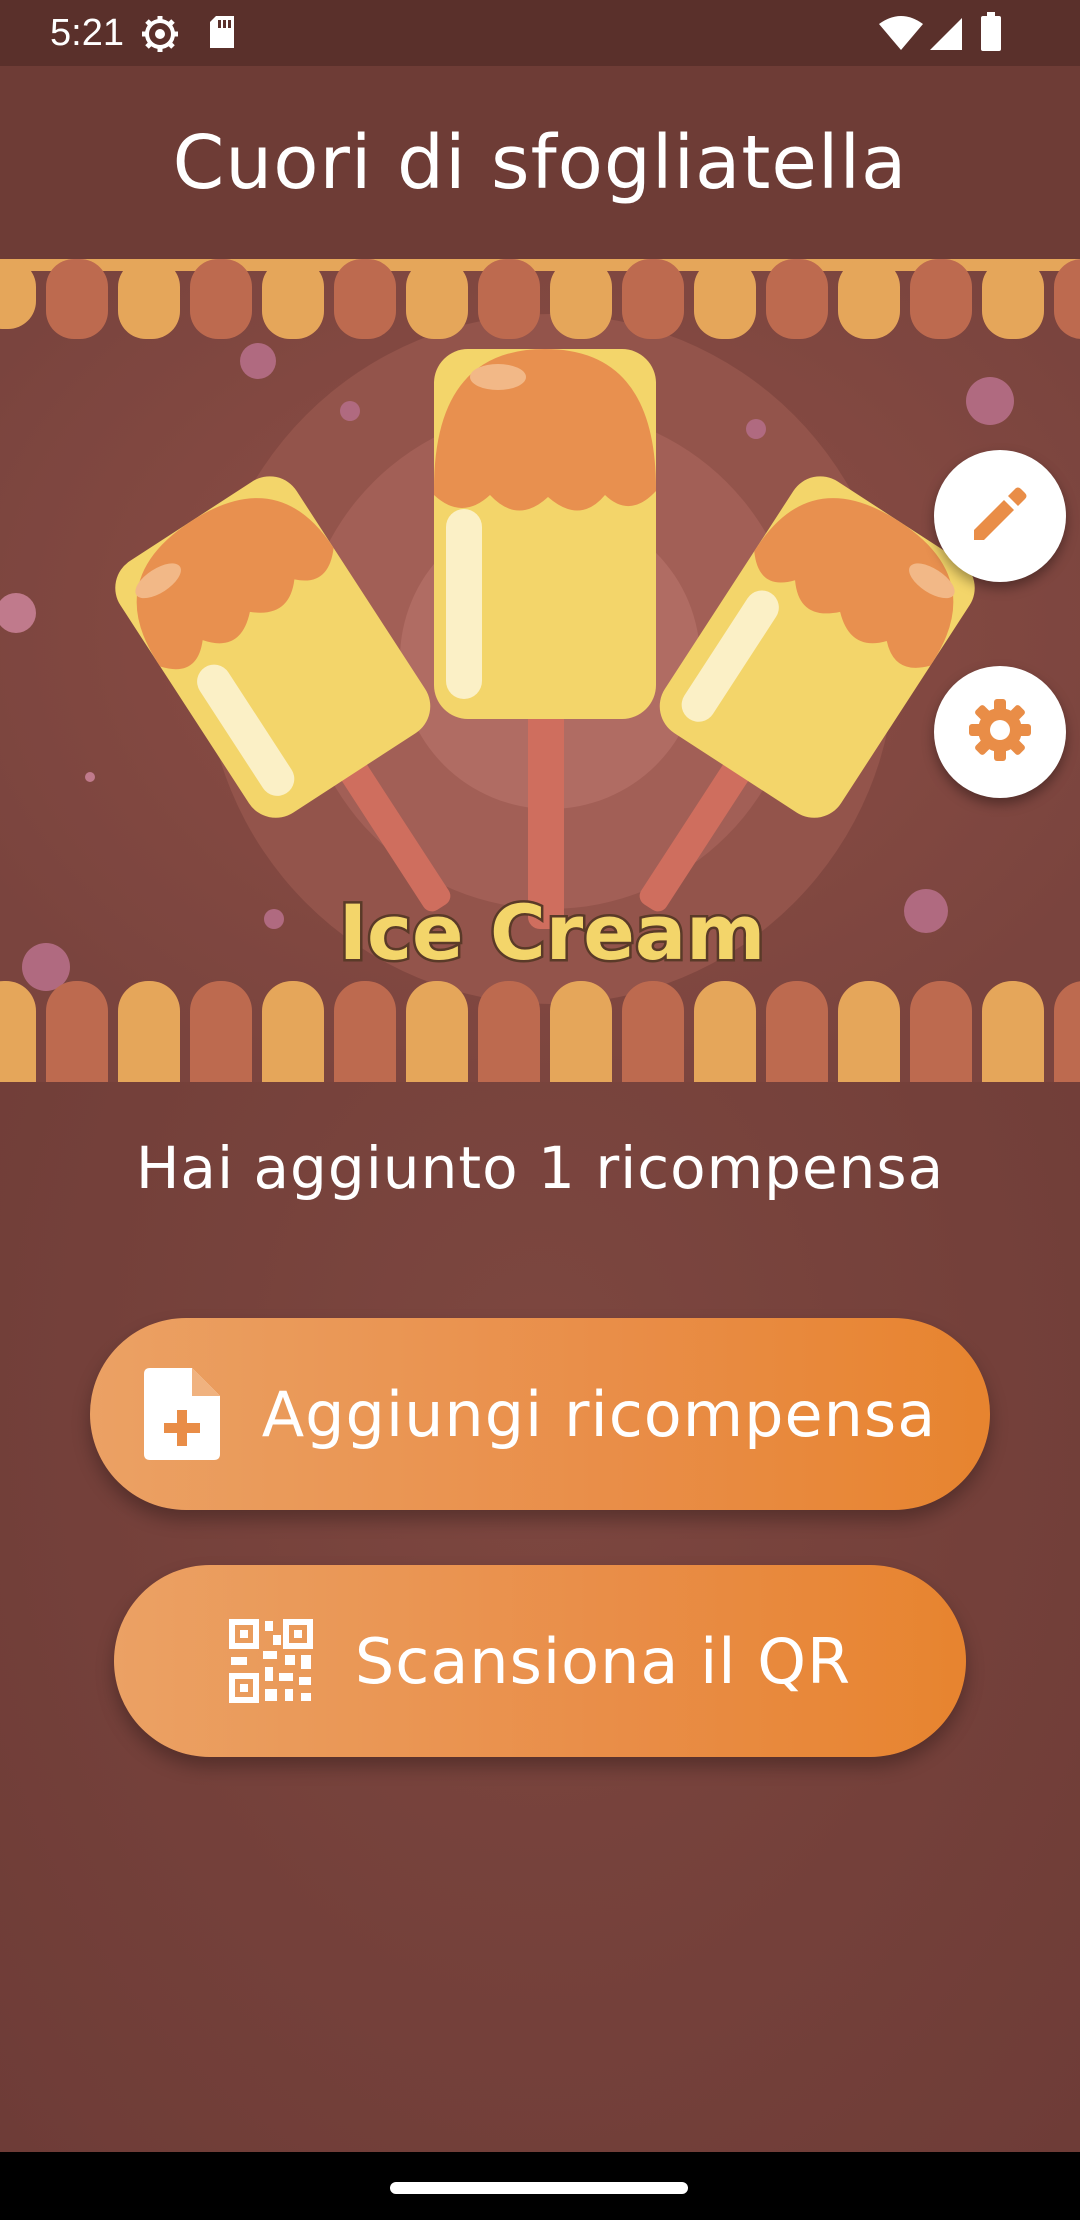  I want to click on banner-caption: Ice Cream, so click(552, 932).